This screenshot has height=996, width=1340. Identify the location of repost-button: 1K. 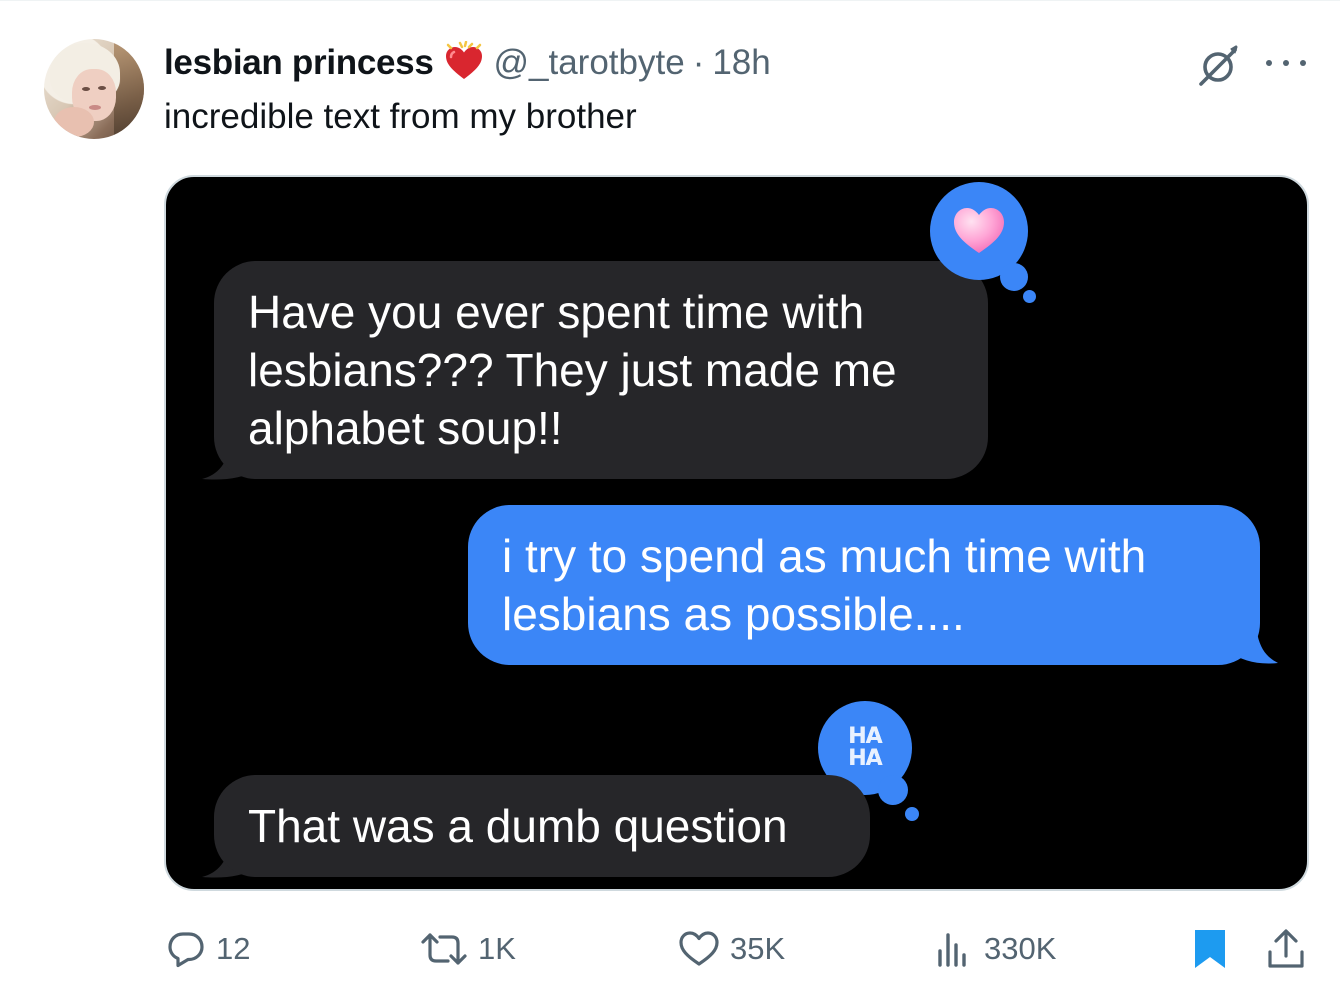
(468, 949).